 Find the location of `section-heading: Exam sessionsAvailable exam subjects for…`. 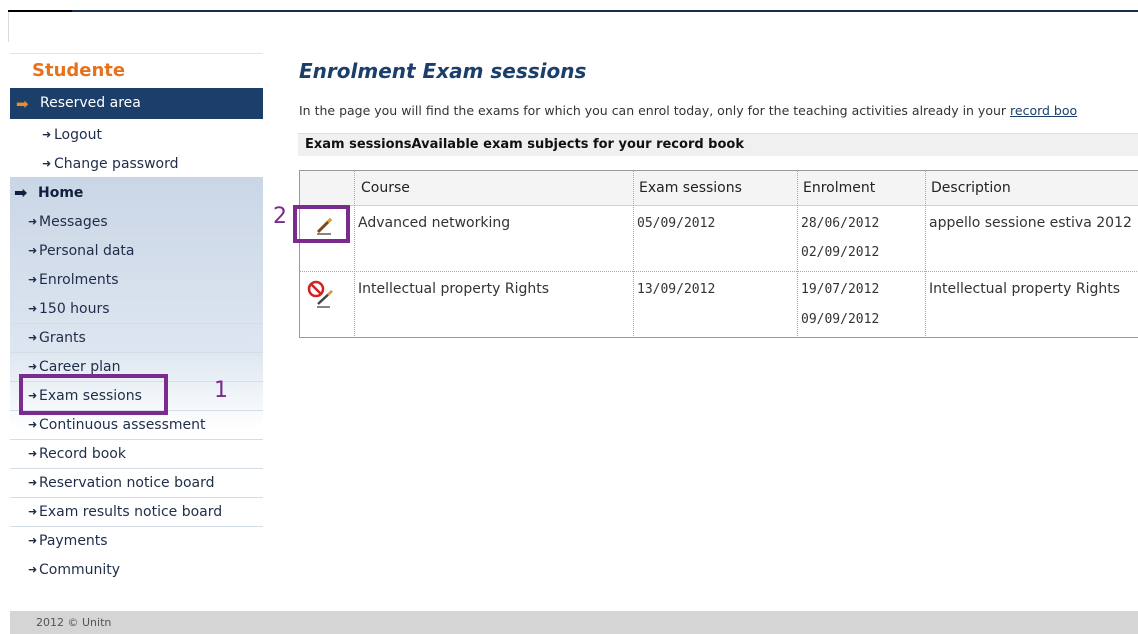

section-heading: Exam sessionsAvailable exam subjects for… is located at coordinates (718, 144).